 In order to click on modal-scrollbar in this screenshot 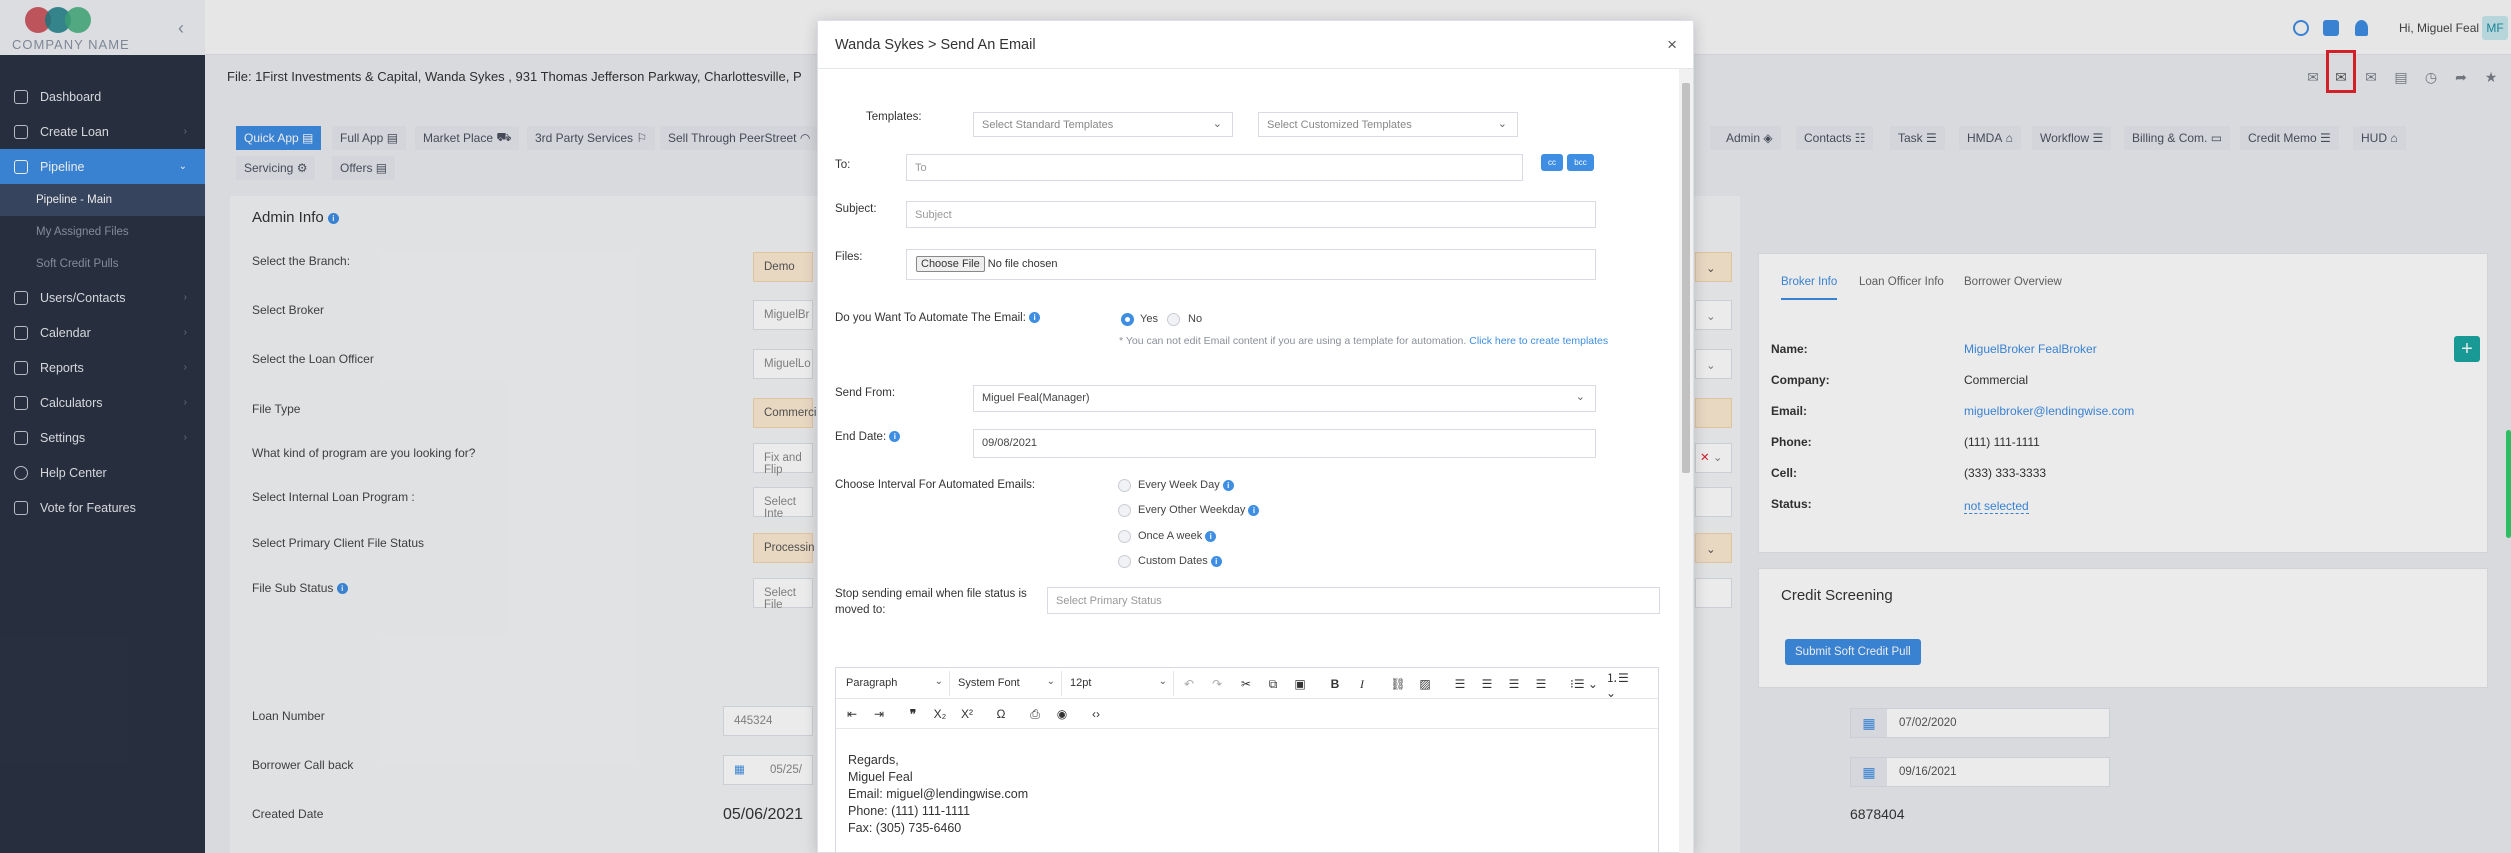, I will do `click(1686, 461)`.